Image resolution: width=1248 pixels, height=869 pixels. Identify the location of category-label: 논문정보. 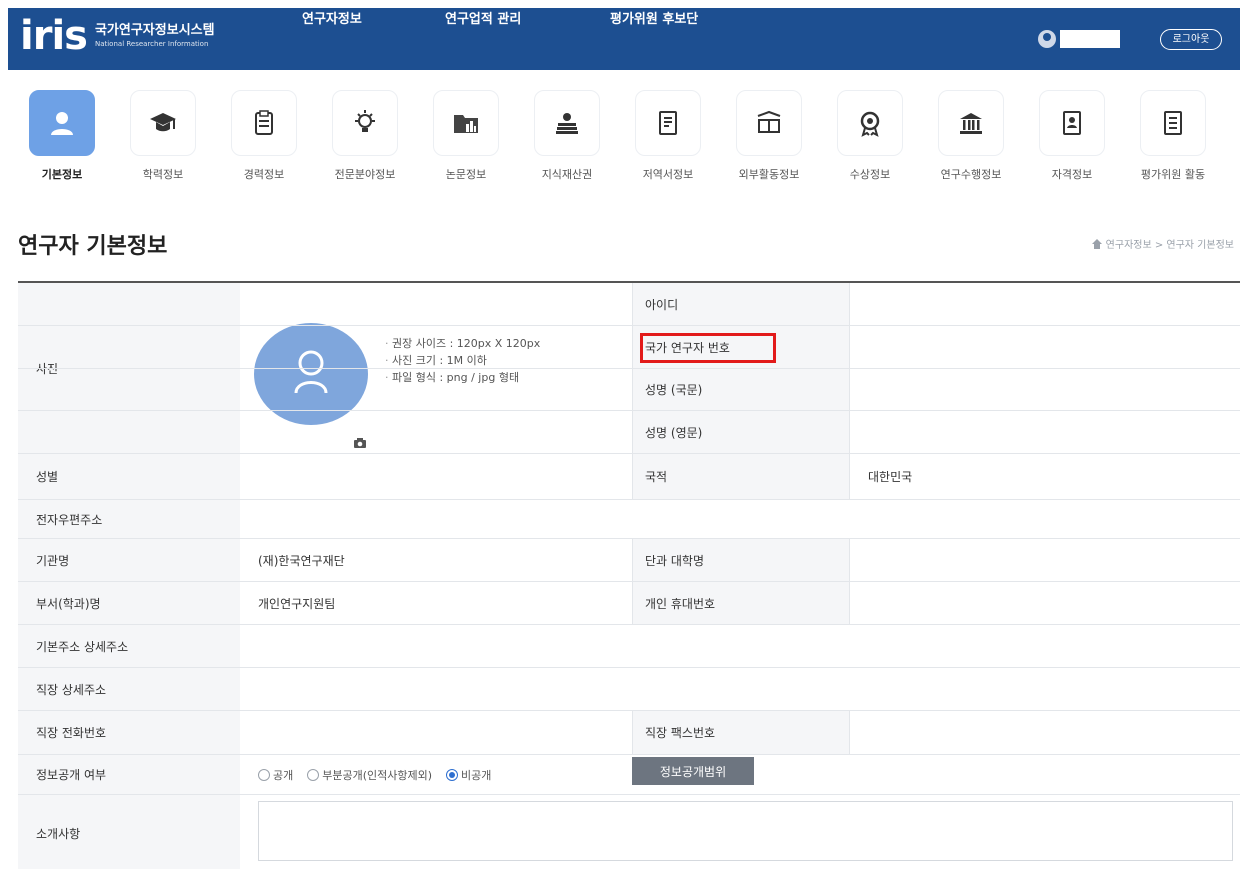
(466, 174).